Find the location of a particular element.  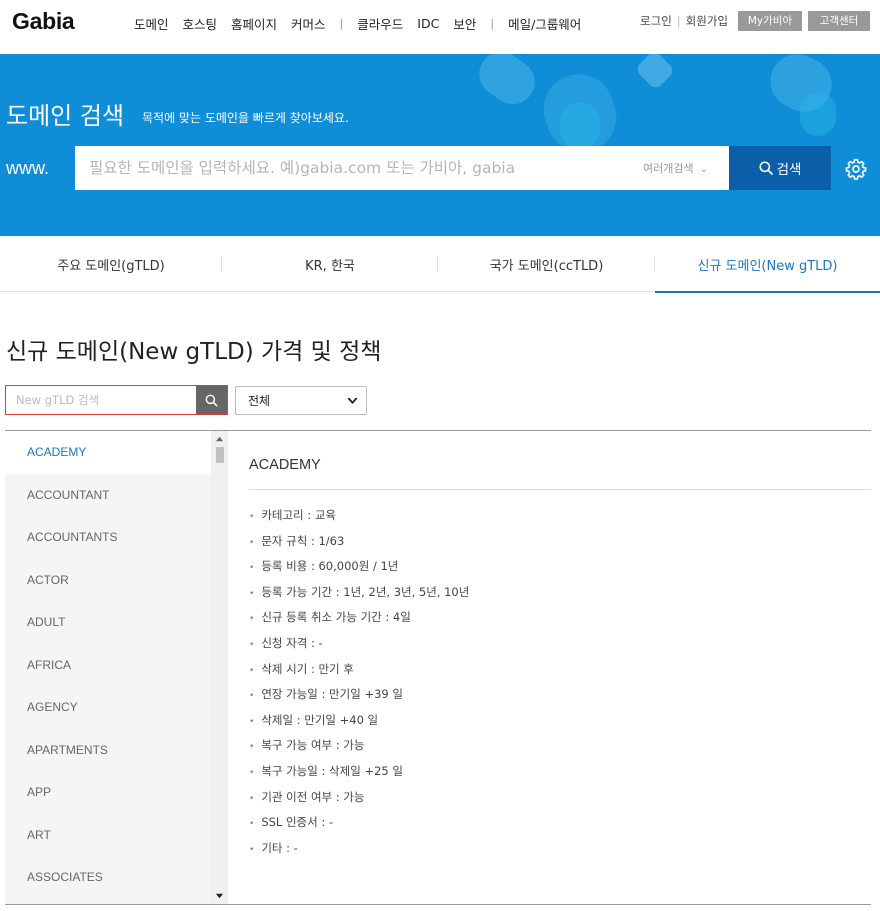

tab-label: 국가 도메인(ccTLD) is located at coordinates (546, 266).